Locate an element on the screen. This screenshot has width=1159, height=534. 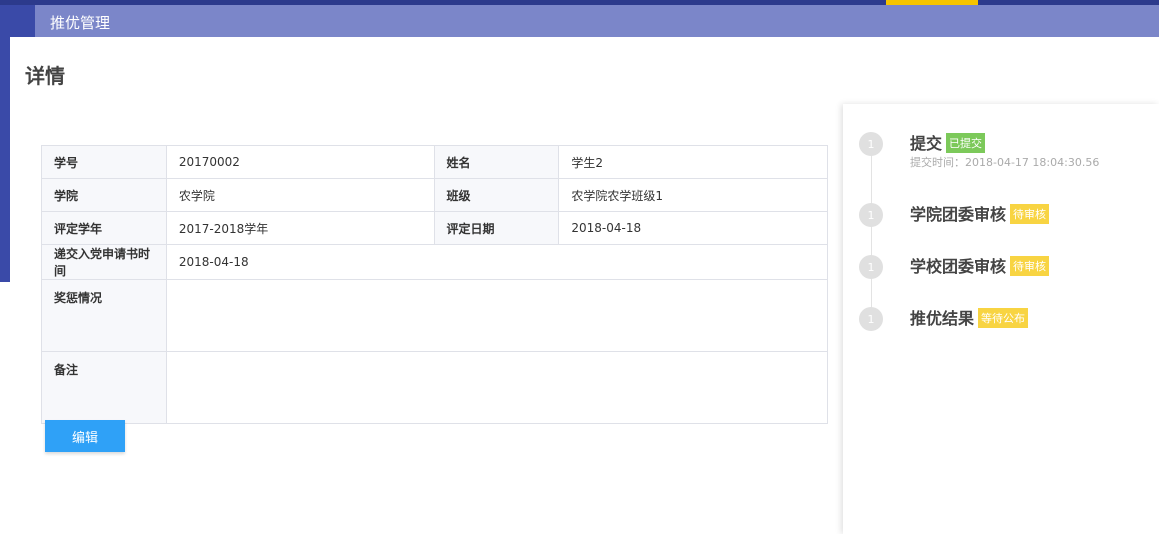
student-id-label: 学号 is located at coordinates (104, 162).